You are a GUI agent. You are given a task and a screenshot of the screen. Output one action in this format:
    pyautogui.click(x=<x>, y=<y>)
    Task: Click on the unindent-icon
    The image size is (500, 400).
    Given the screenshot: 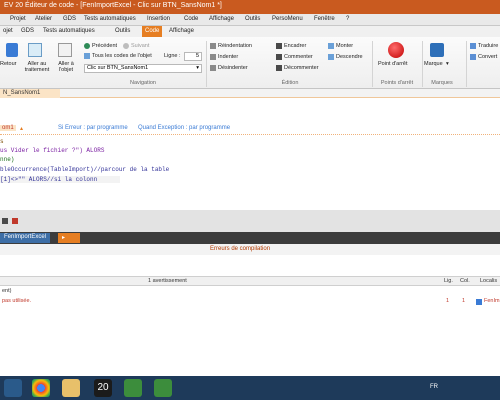 What is the action you would take?
    pyautogui.click(x=213, y=68)
    